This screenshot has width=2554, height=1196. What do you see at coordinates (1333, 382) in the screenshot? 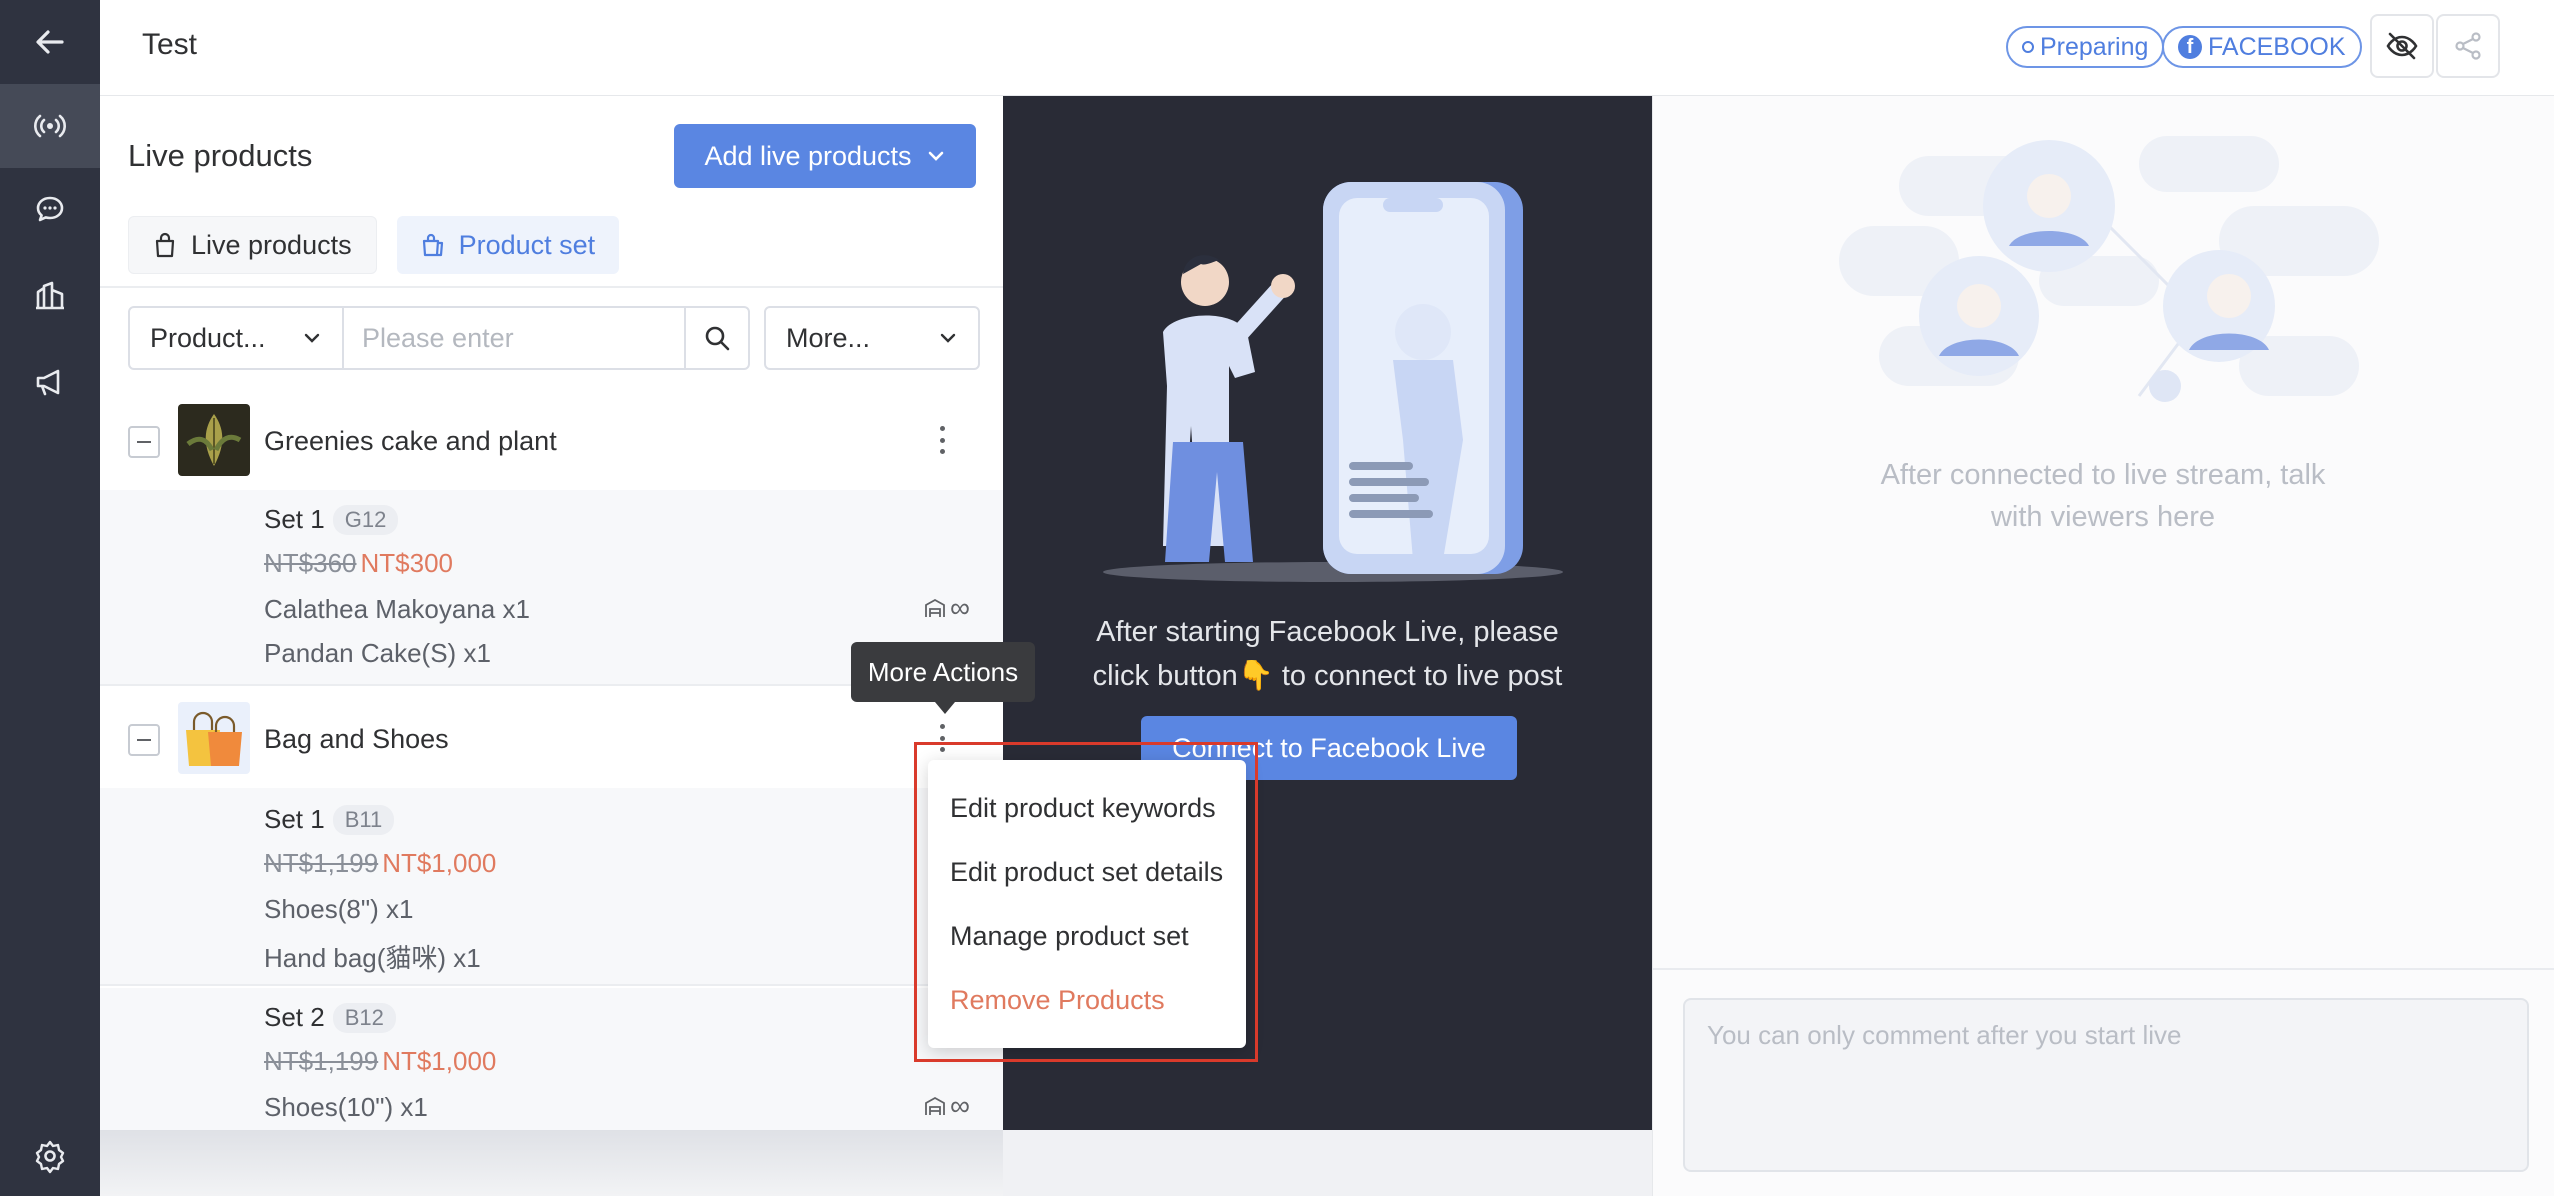
I see `live-illustration` at bounding box center [1333, 382].